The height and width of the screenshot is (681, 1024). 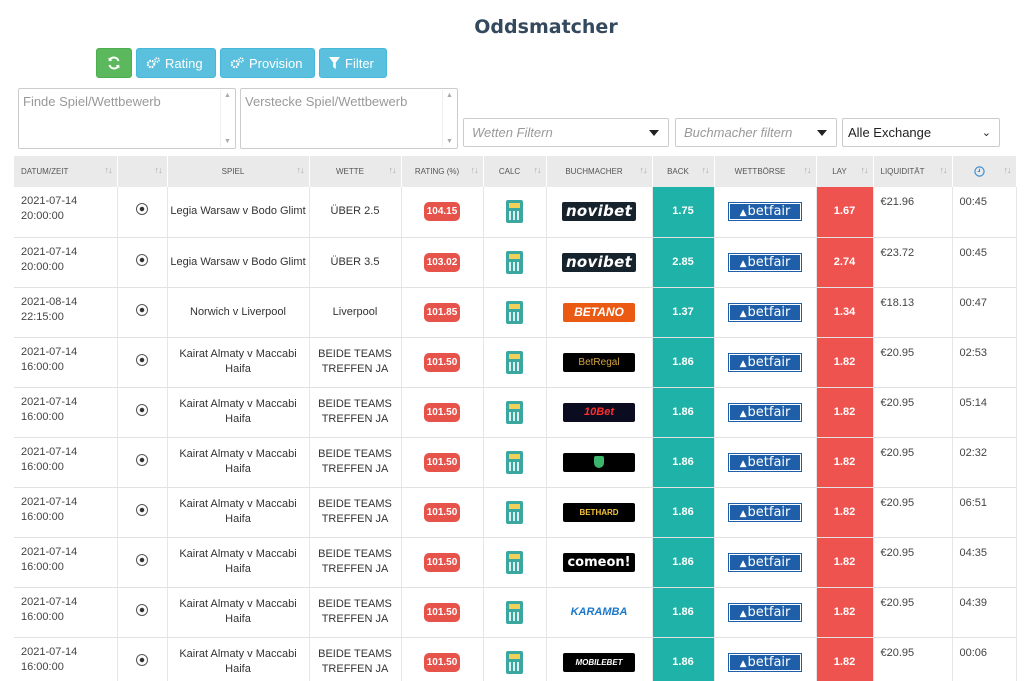 What do you see at coordinates (845, 462) in the screenshot?
I see `lay-odds-cell: 1.82` at bounding box center [845, 462].